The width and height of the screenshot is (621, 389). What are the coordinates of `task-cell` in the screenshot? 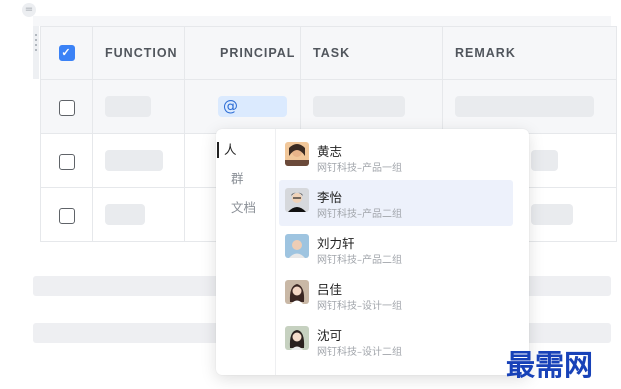 It's located at (371, 106).